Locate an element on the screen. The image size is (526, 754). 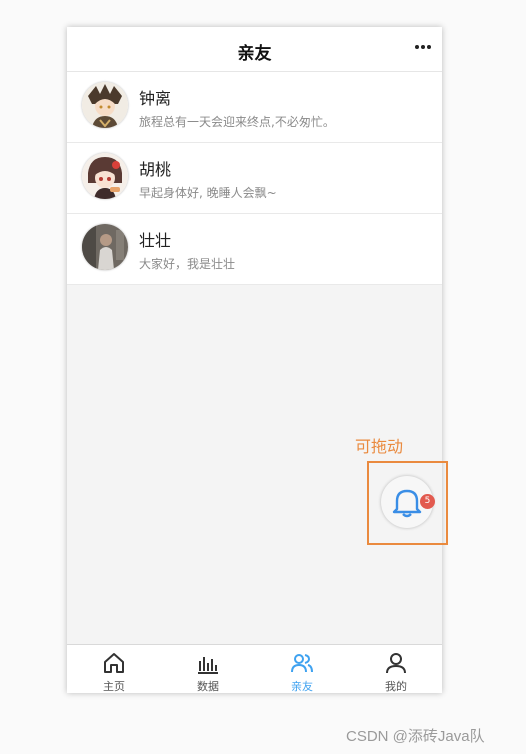
tab-label: 数据 is located at coordinates (208, 686).